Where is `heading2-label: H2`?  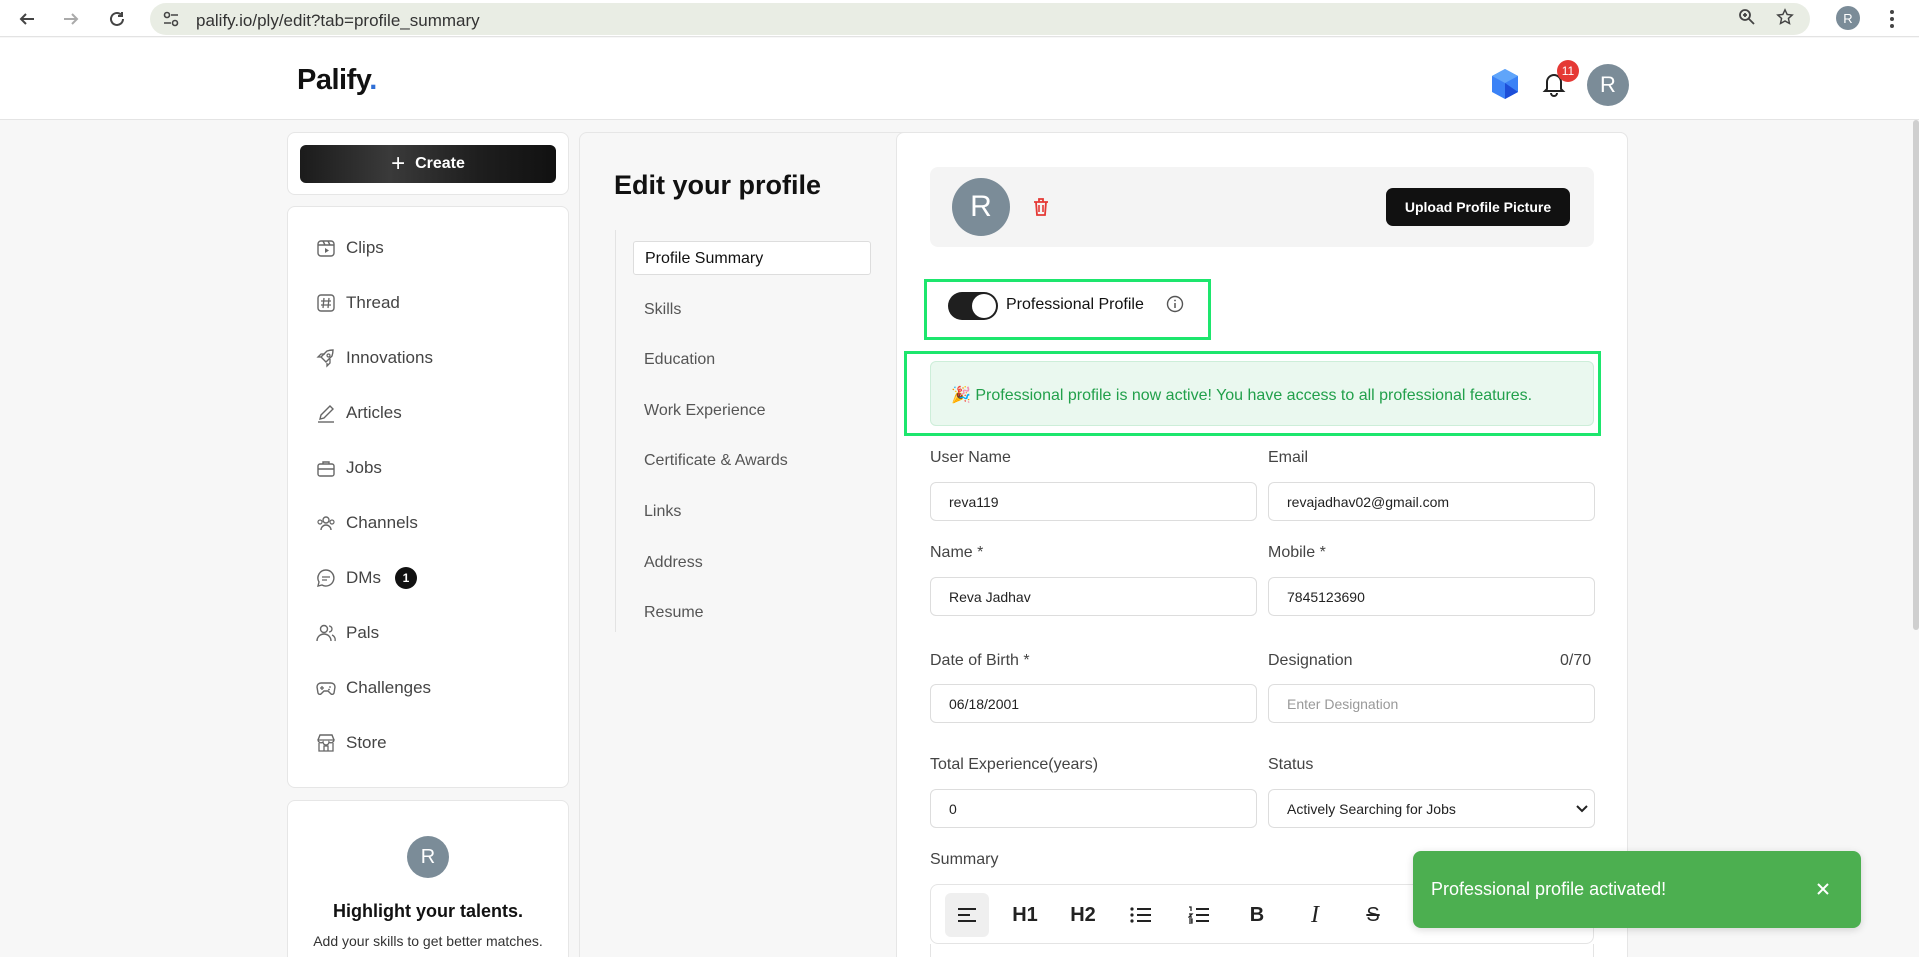 heading2-label: H2 is located at coordinates (1083, 914).